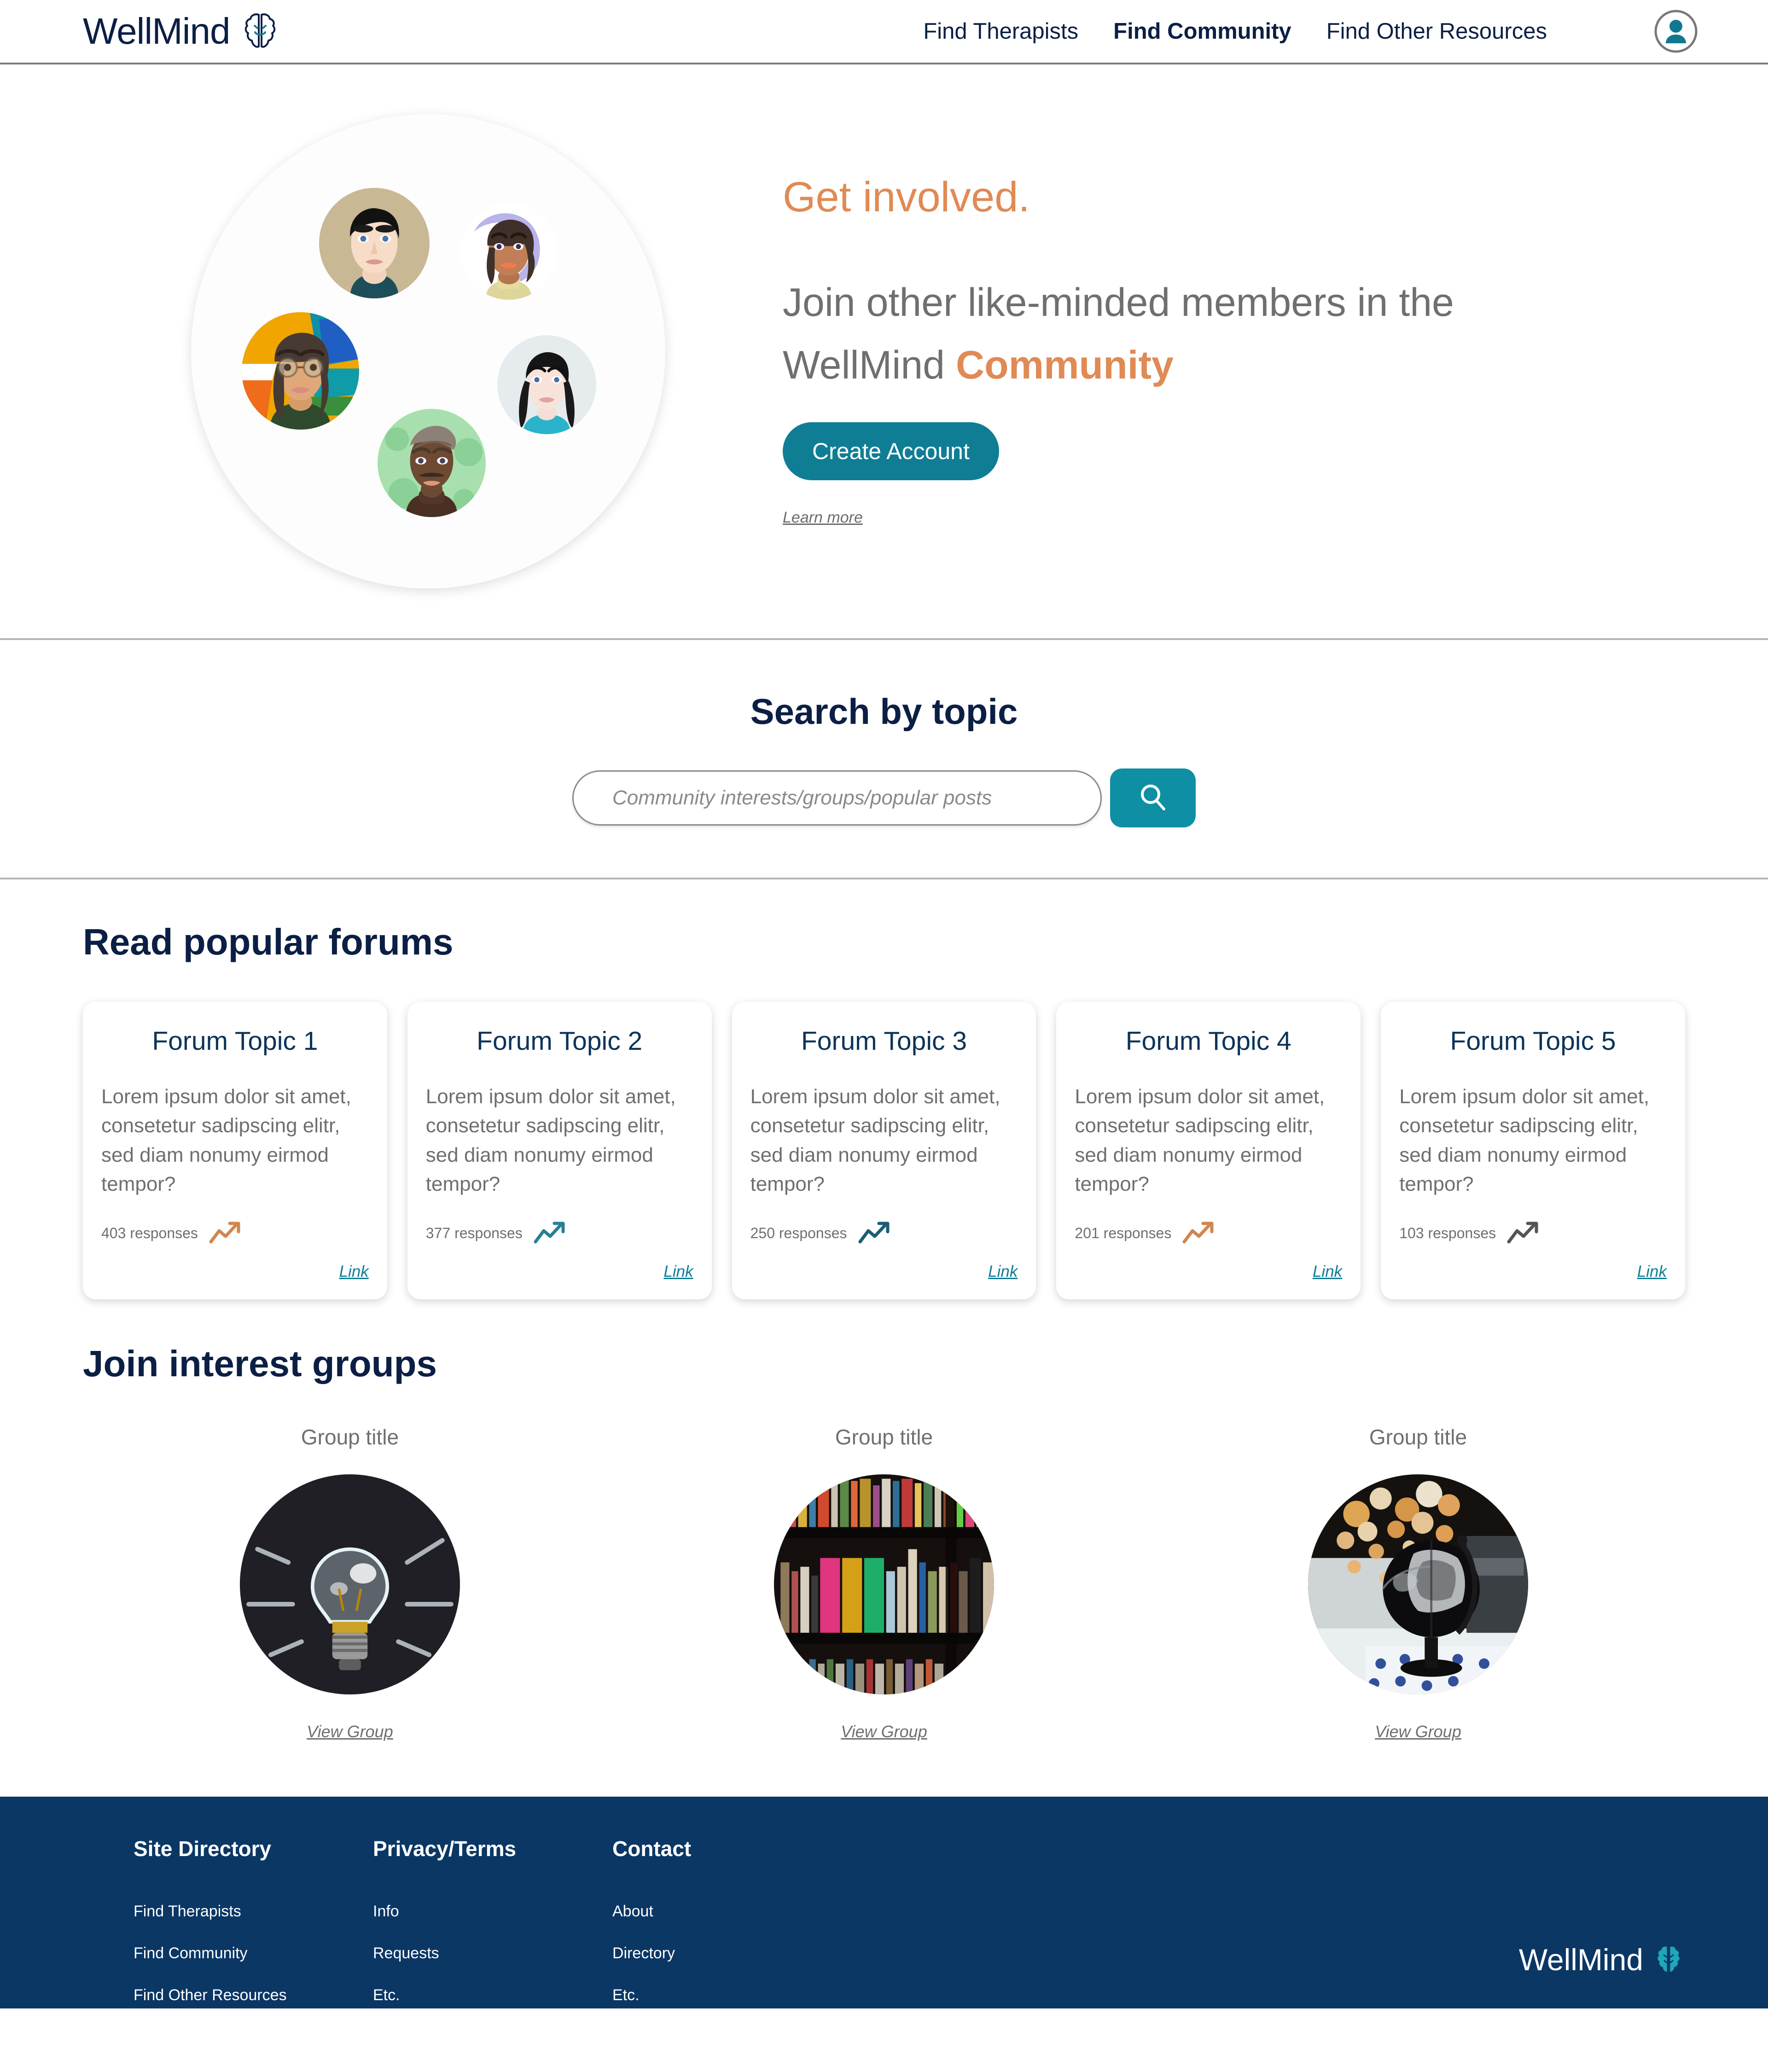  What do you see at coordinates (445, 1849) in the screenshot?
I see `footer-column-title: Privacy/Terms` at bounding box center [445, 1849].